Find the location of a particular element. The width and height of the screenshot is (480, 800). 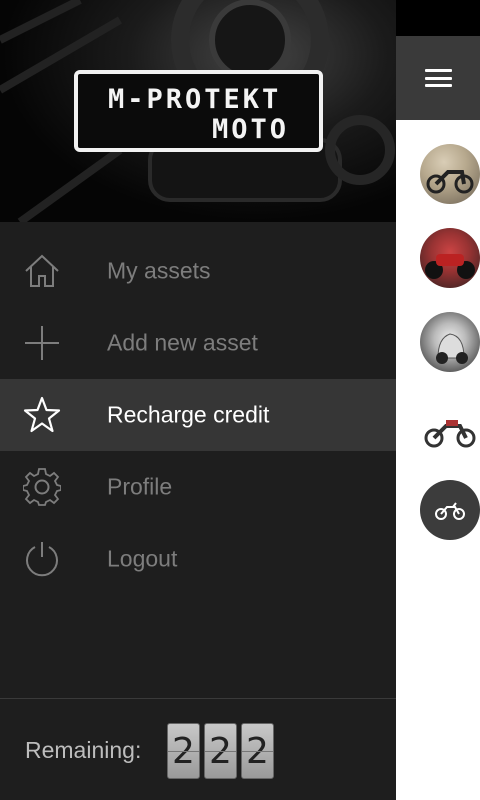

brand-line-2: MOTO is located at coordinates (250, 129).